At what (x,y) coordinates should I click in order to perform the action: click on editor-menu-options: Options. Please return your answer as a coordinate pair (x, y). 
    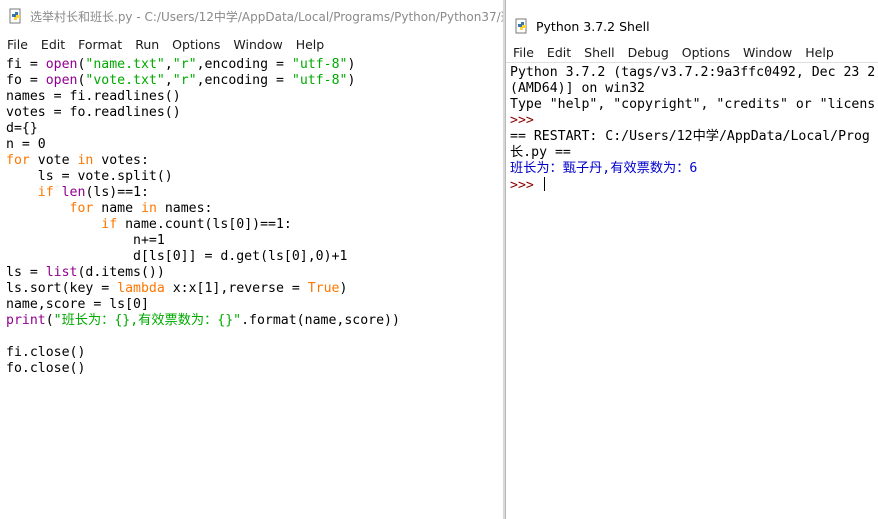
    Looking at the image, I should click on (195, 44).